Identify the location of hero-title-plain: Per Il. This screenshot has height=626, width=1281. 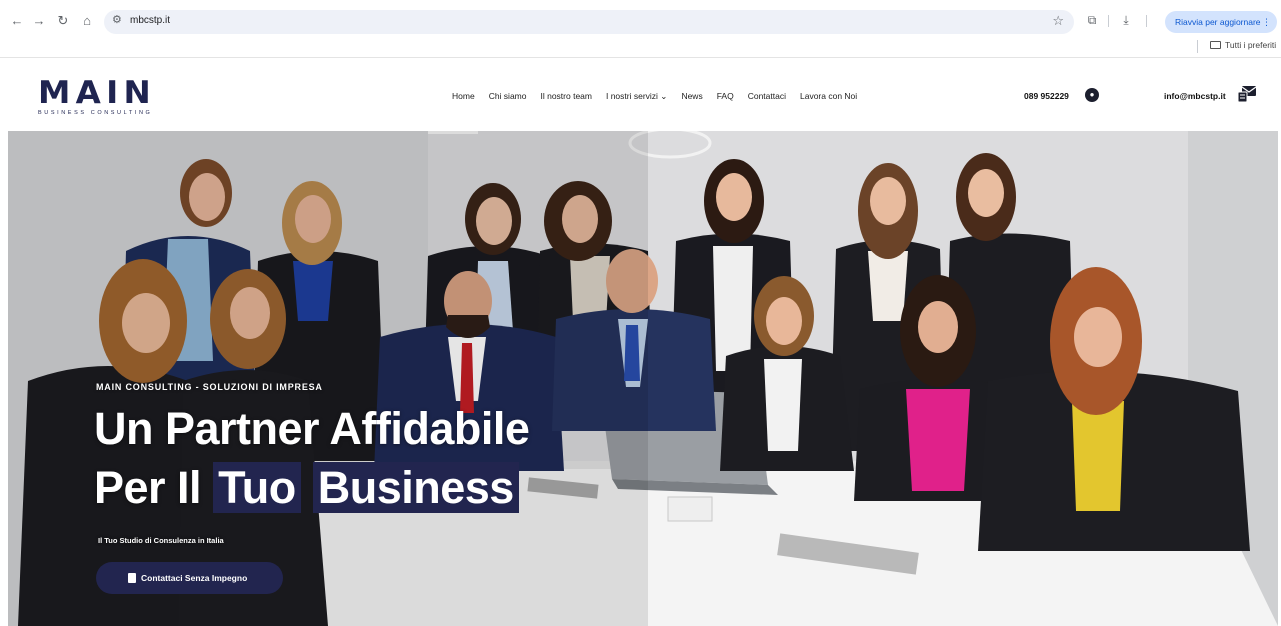
(148, 487).